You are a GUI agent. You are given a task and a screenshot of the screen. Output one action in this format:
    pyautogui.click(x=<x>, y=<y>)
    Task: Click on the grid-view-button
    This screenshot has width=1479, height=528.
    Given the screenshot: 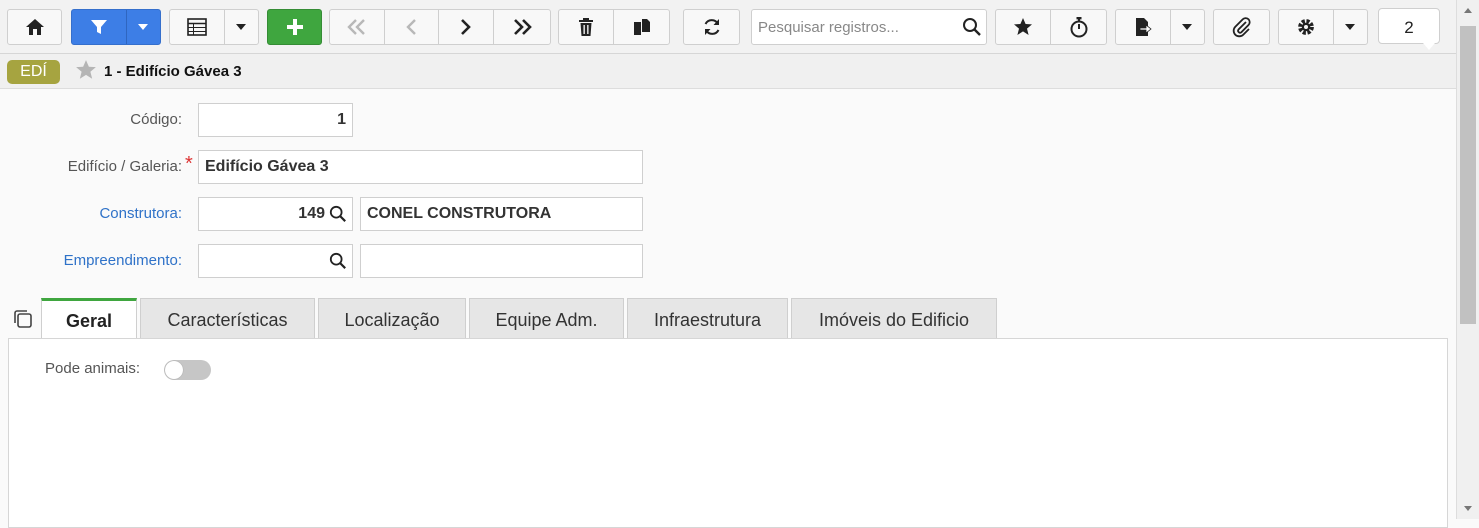 What is the action you would take?
    pyautogui.click(x=197, y=27)
    